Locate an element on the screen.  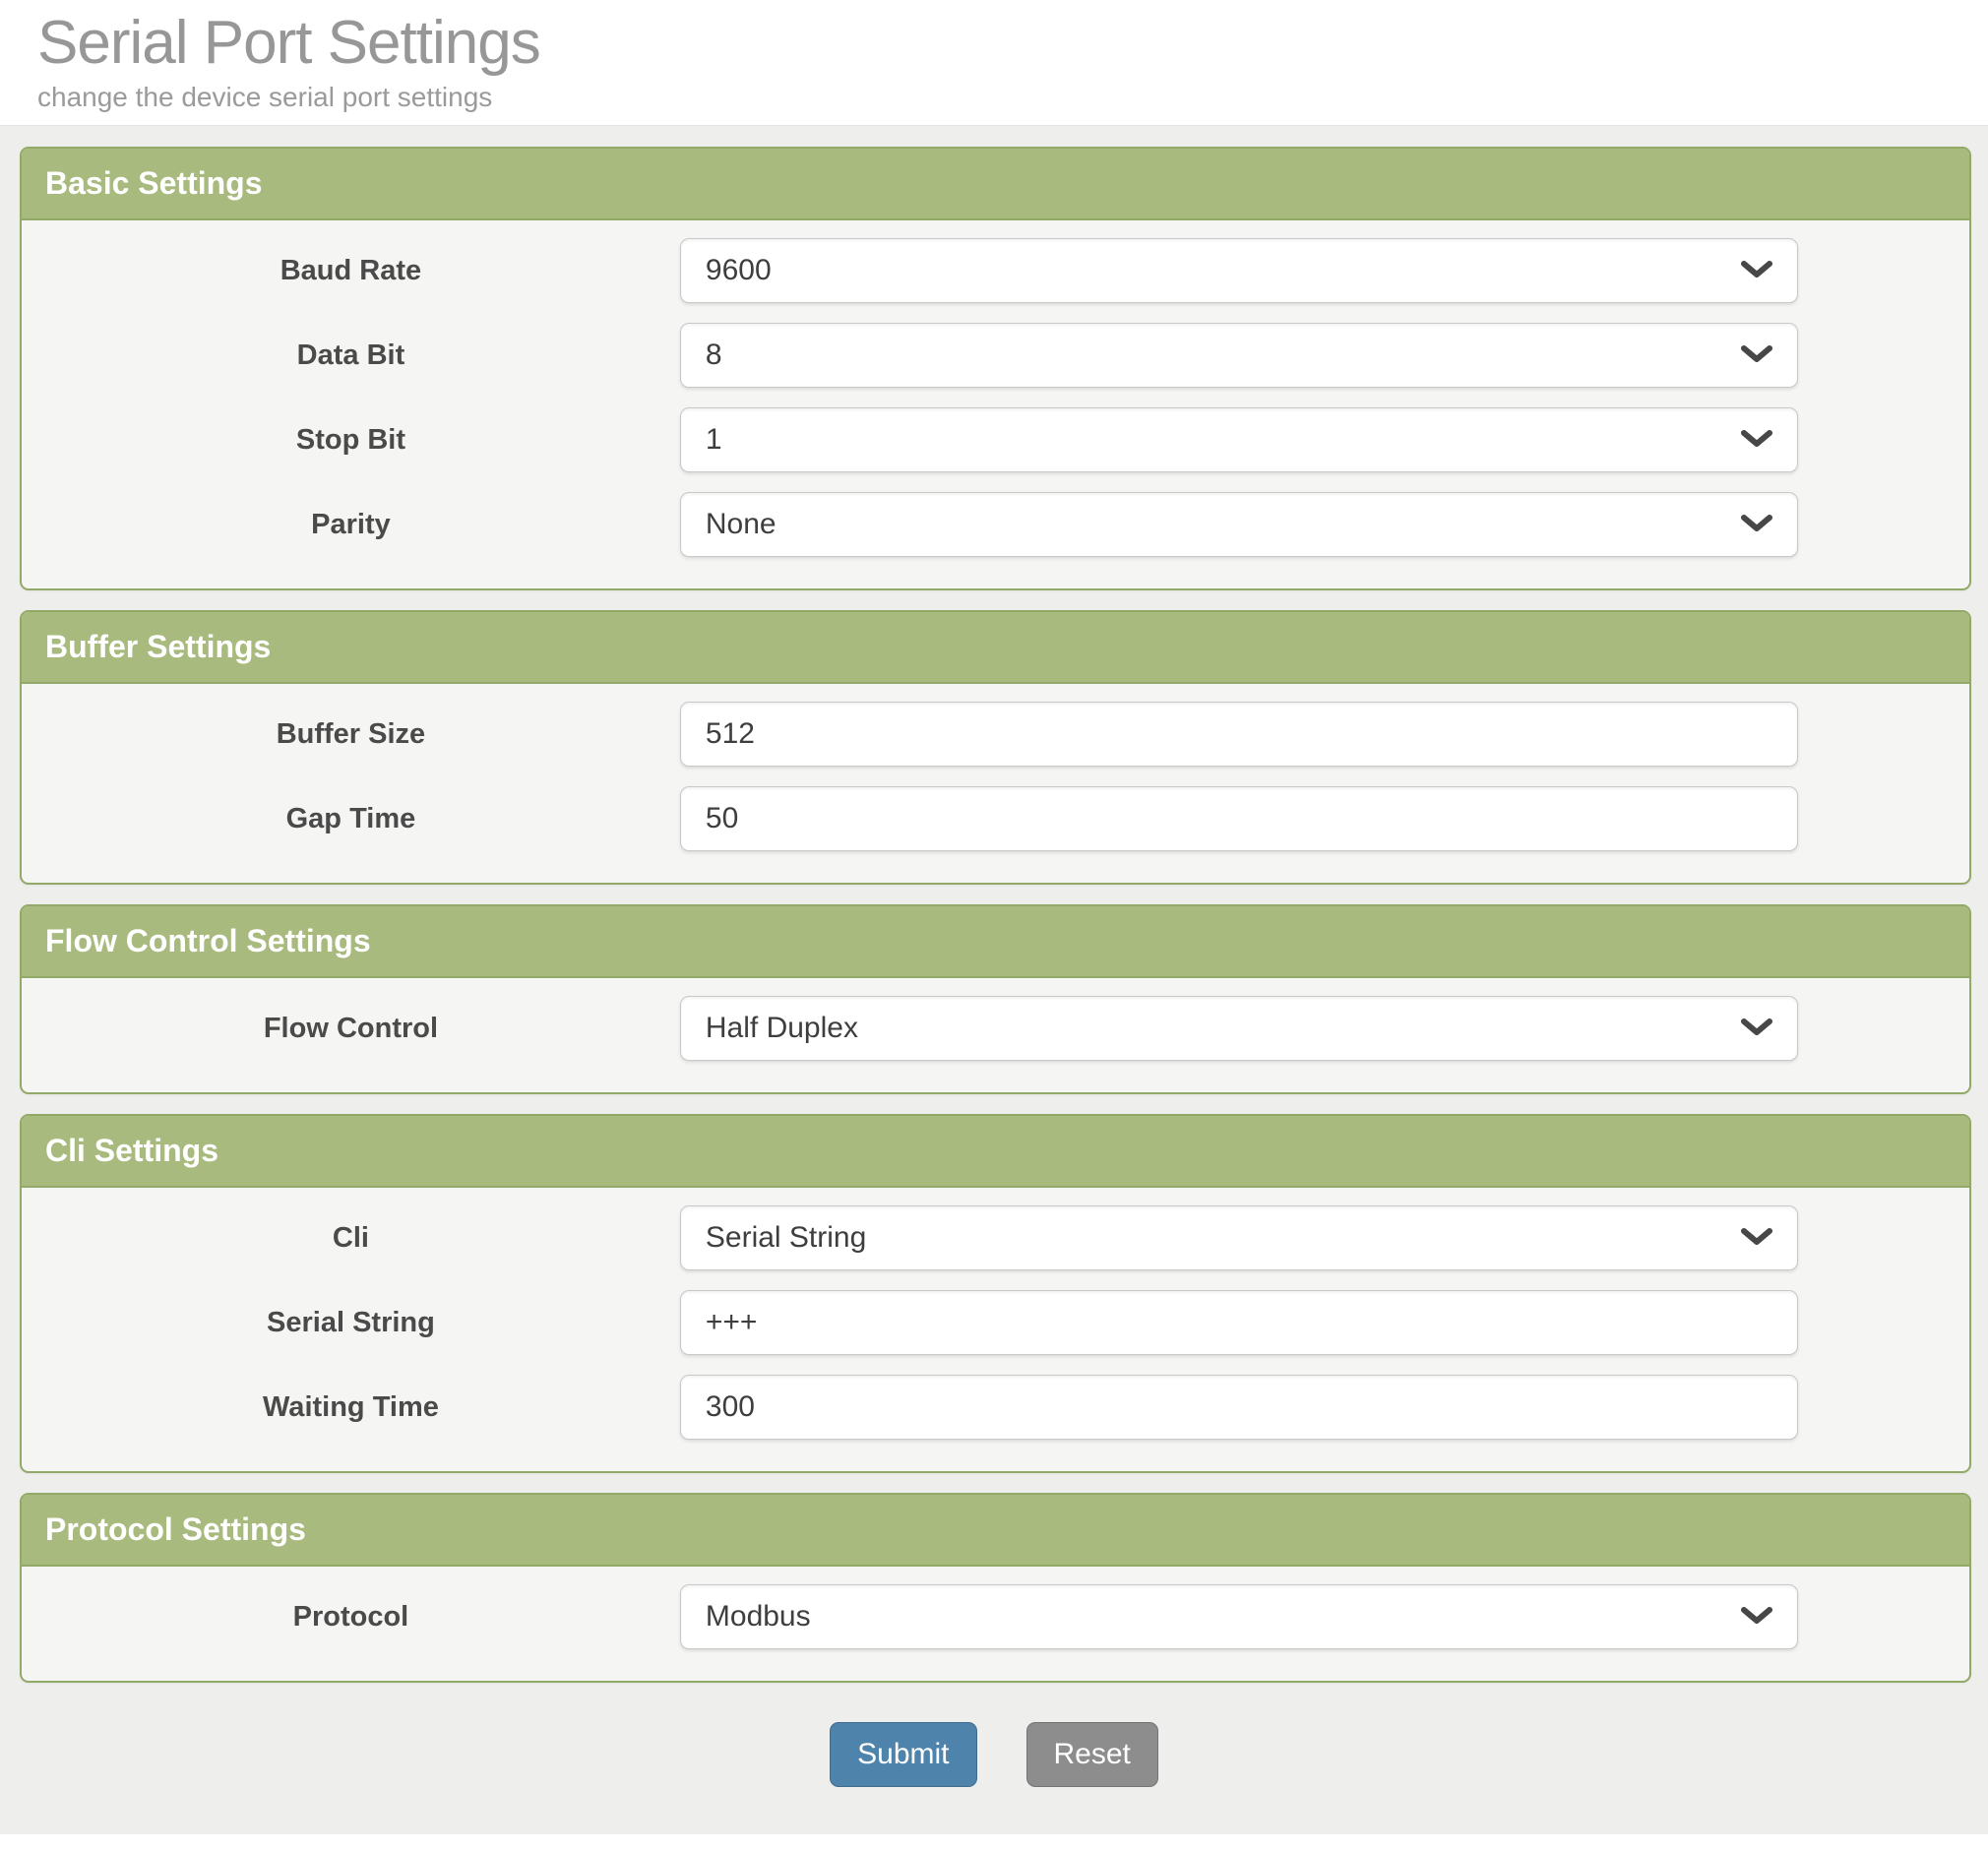
form-row: Buffer Size is located at coordinates (996, 734).